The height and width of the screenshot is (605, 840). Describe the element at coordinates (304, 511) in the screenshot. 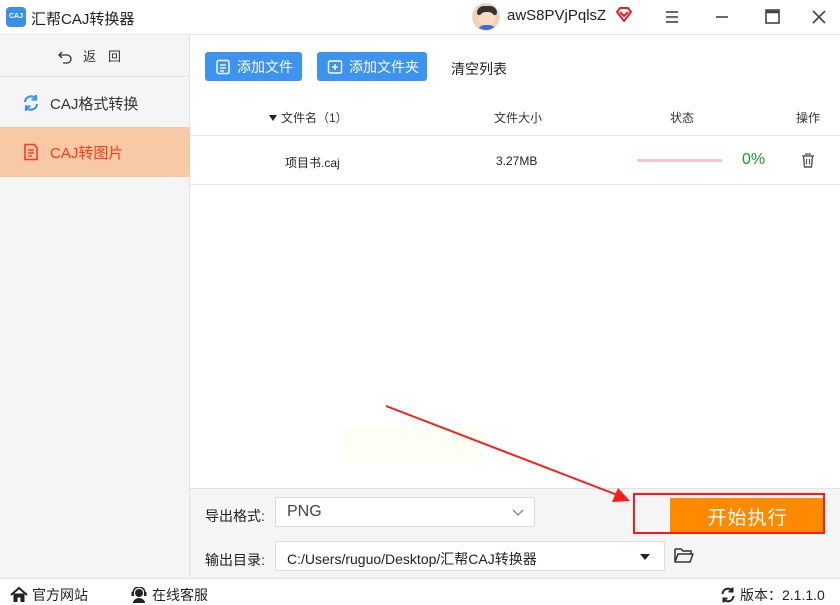

I see `format-value: PNG` at that location.